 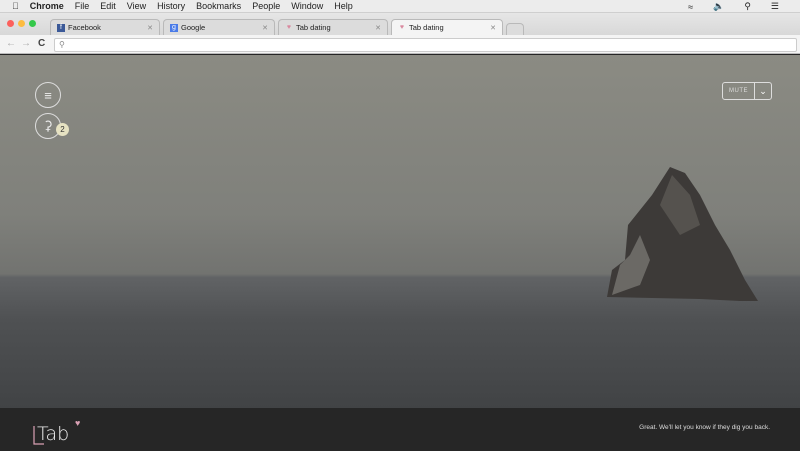 I want to click on close-window-button, so click(x=10, y=23).